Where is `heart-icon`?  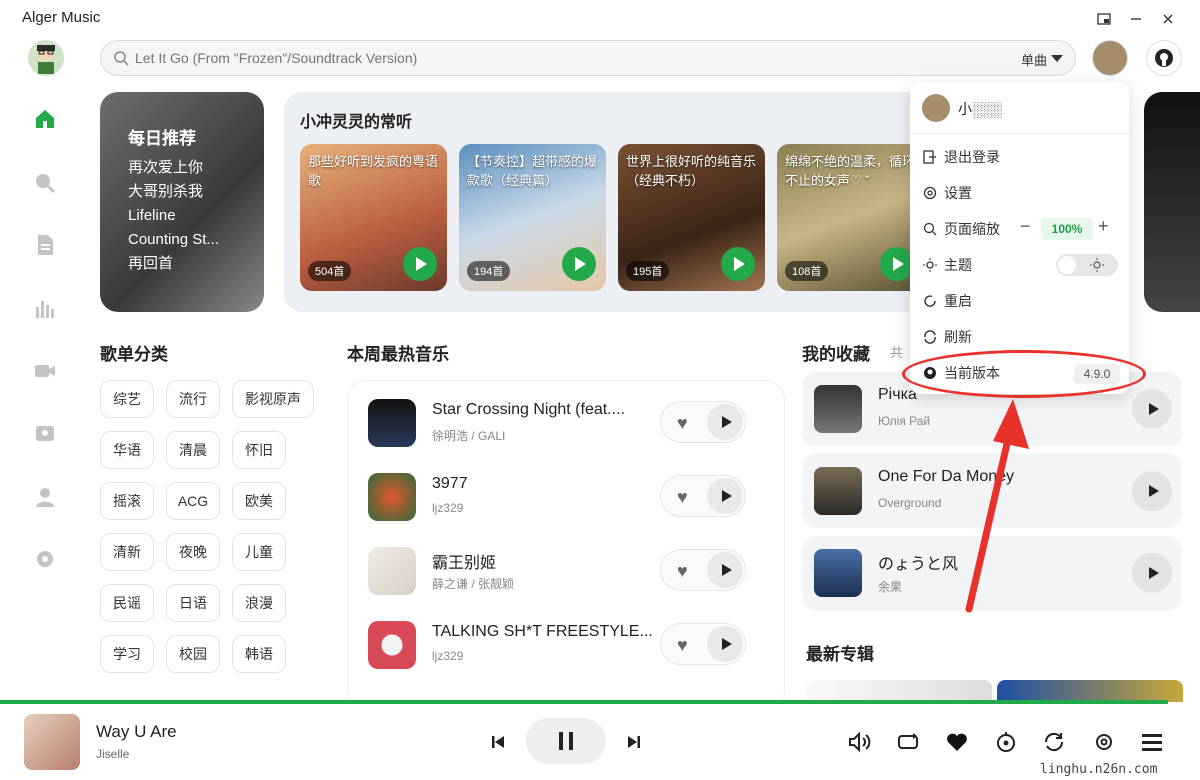
heart-icon is located at coordinates (957, 742).